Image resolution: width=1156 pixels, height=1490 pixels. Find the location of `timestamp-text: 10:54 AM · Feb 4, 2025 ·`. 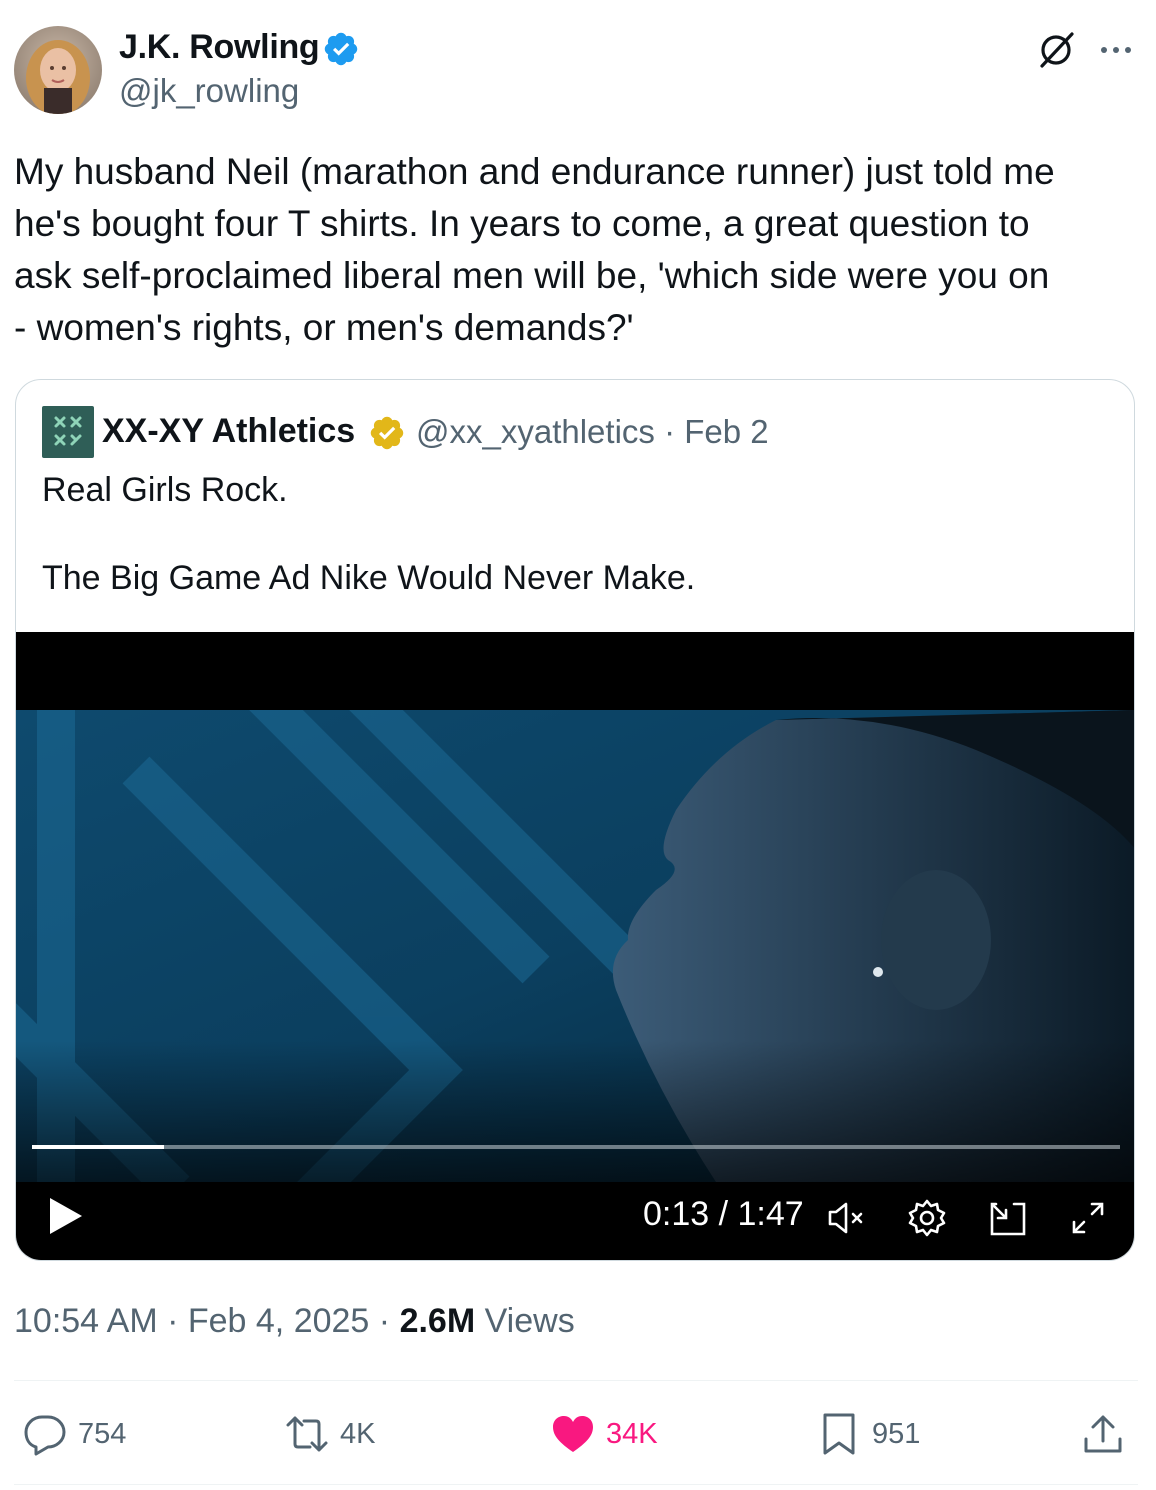

timestamp-text: 10:54 AM · Feb 4, 2025 · is located at coordinates (207, 1321).